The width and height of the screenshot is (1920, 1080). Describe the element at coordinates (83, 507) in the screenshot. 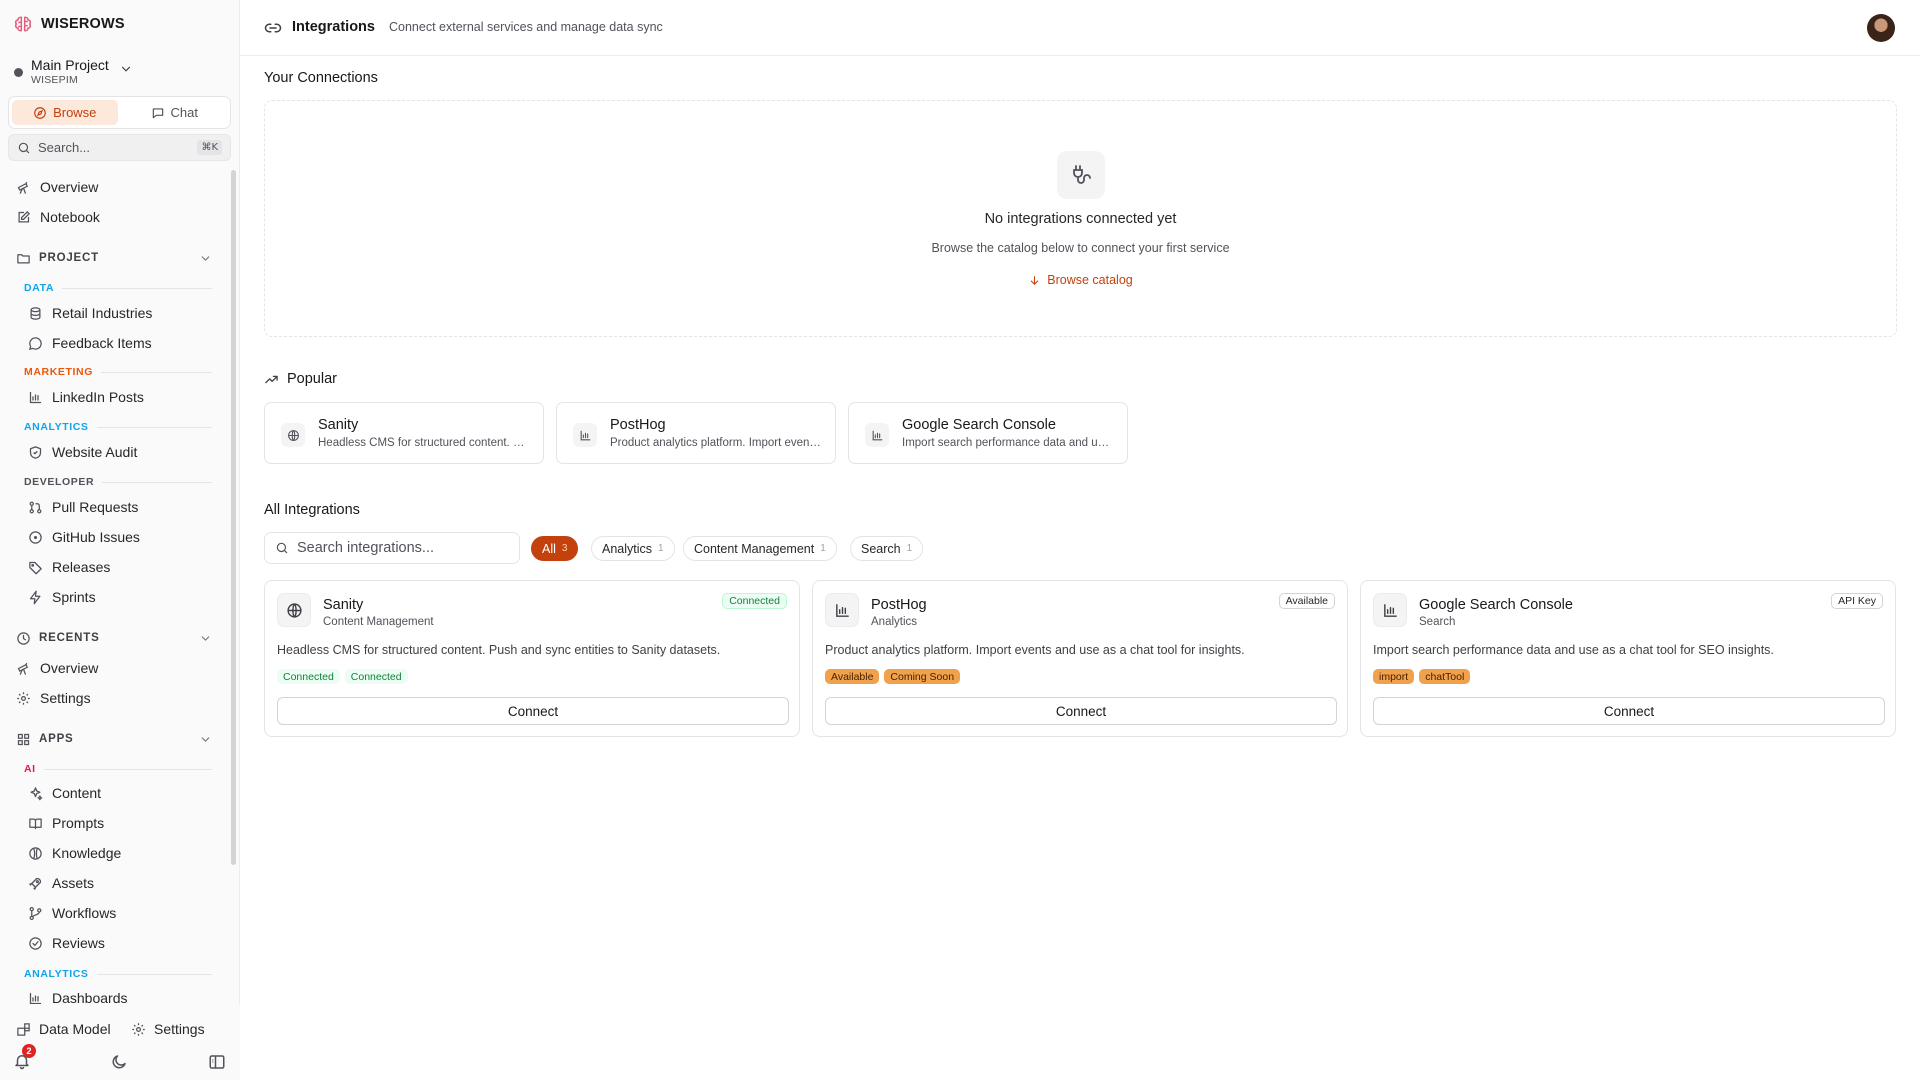

I see `nav-item-pull-requests: Pull Requests` at that location.